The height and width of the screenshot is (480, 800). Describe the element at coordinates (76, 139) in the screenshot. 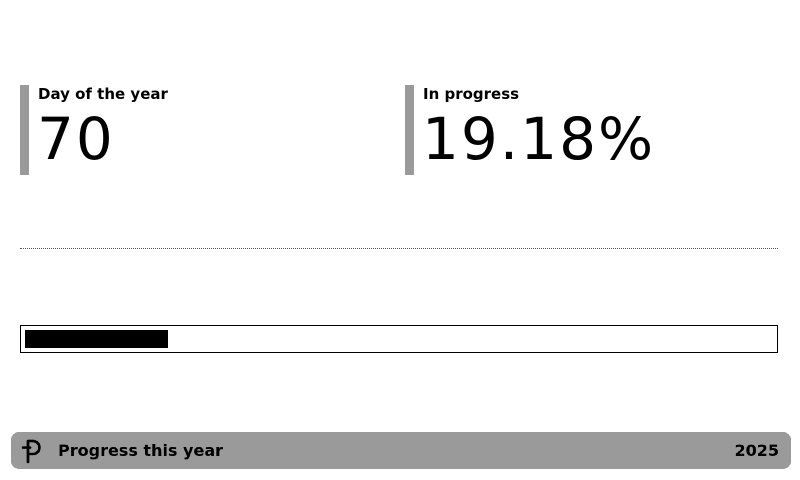

I see `day-of-year-value: 70` at that location.